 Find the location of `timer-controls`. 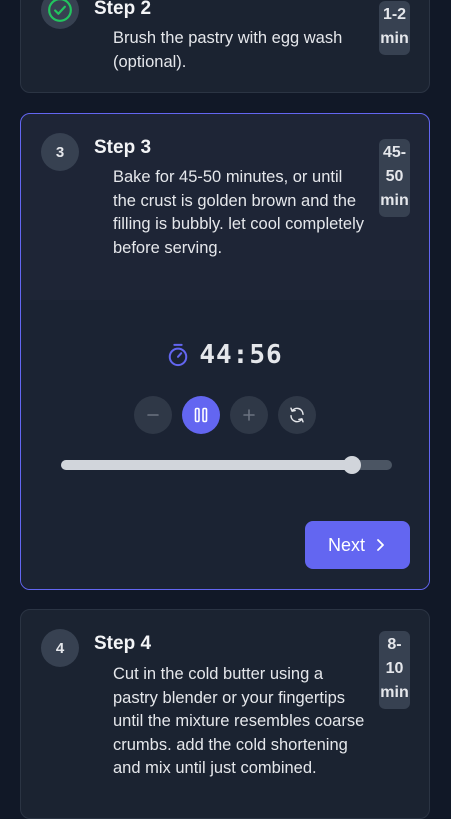

timer-controls is located at coordinates (225, 415).